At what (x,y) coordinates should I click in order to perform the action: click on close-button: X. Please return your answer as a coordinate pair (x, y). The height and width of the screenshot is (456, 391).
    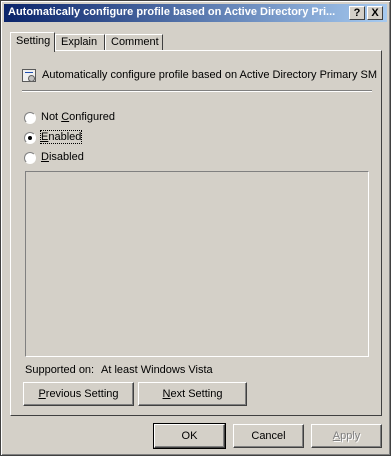
    Looking at the image, I should click on (375, 13).